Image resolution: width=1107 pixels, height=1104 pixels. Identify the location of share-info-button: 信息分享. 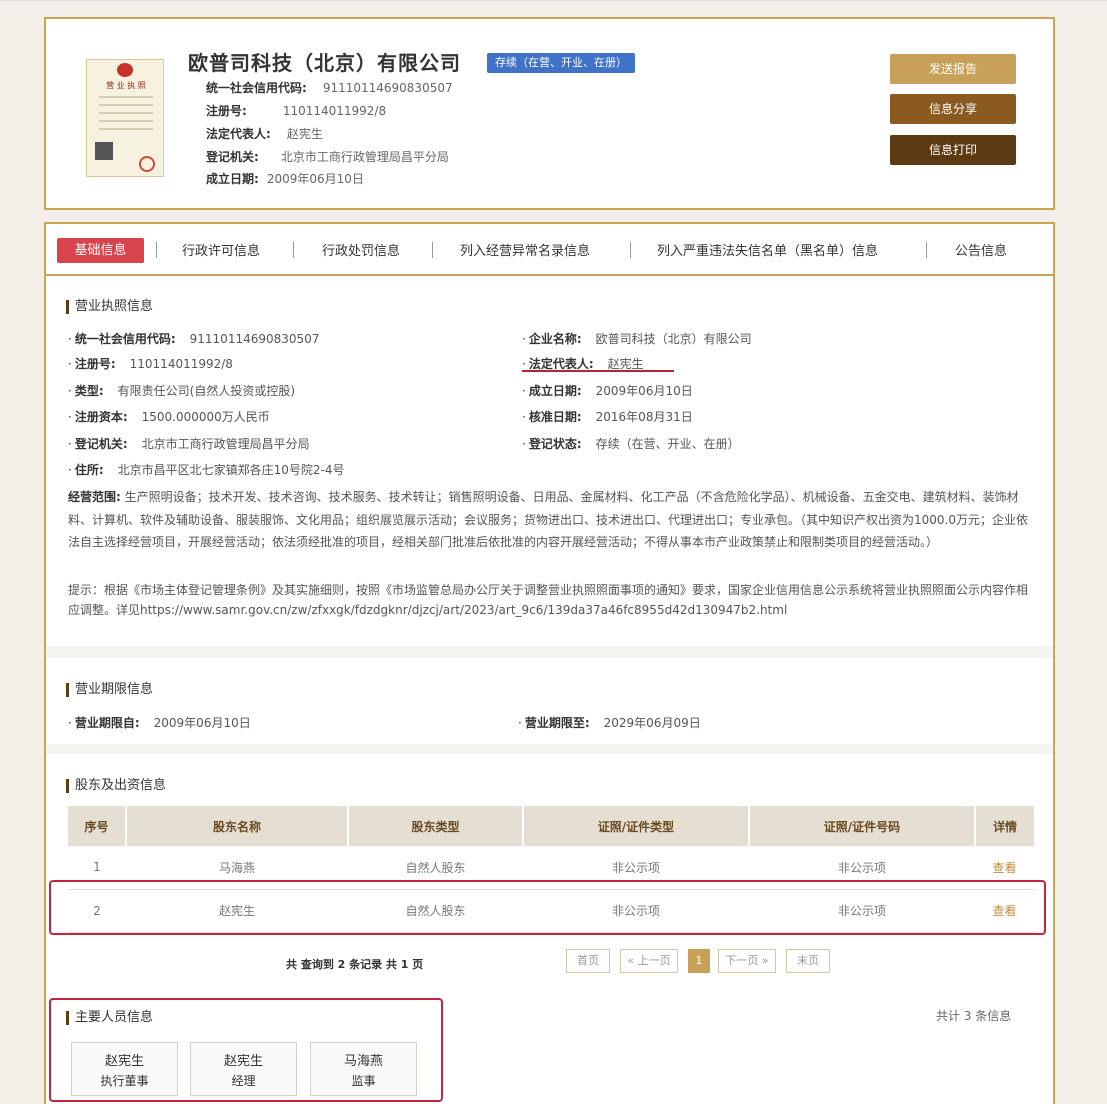
(953, 109).